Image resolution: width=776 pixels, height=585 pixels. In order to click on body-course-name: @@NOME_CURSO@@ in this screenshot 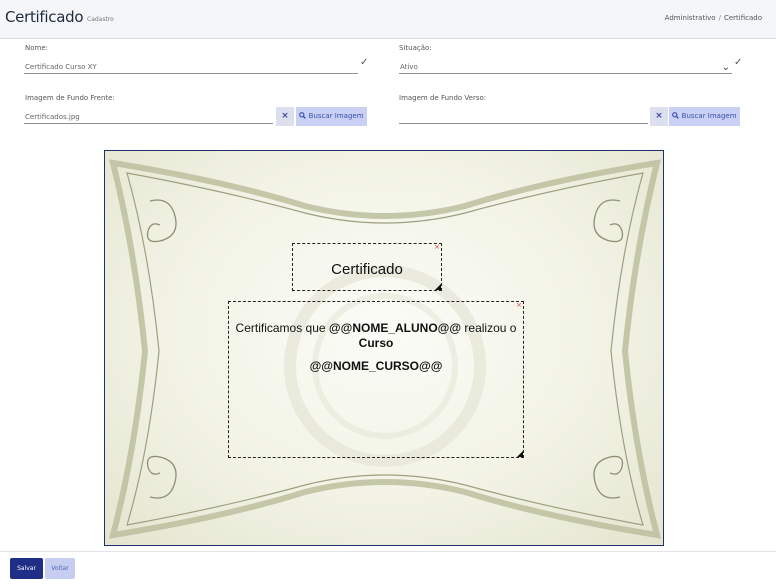, I will do `click(376, 366)`.